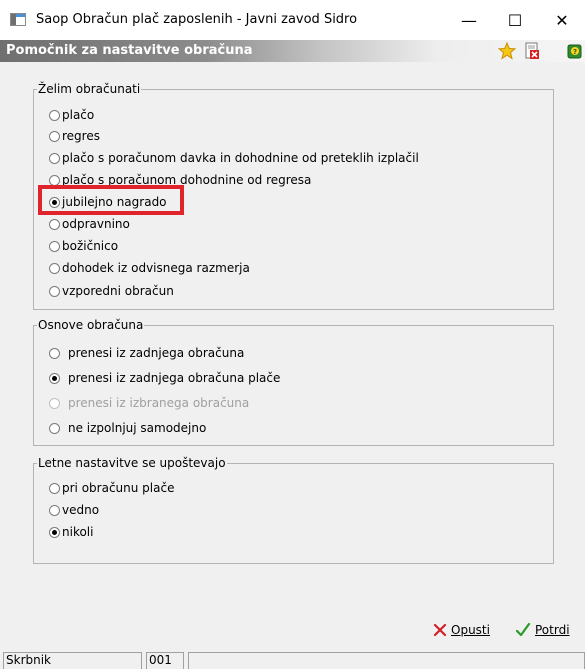  I want to click on calc-type-option: dohodek iz odvisnega razmerja, so click(149, 268).